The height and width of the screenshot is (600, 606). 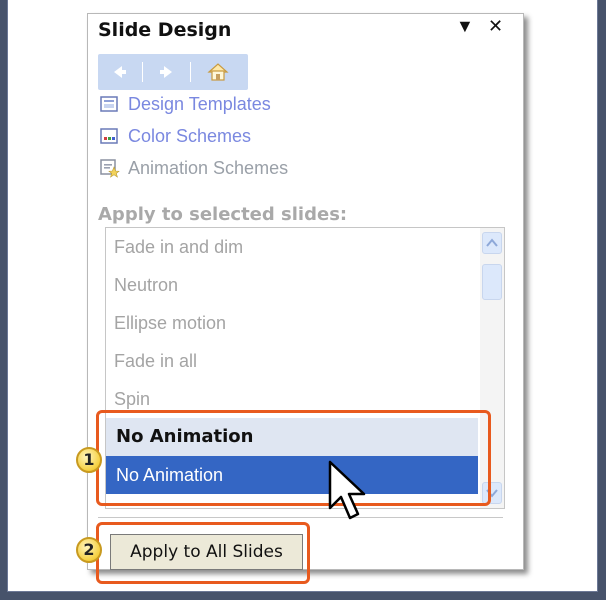 What do you see at coordinates (109, 136) in the screenshot?
I see `color-schemes-icon` at bounding box center [109, 136].